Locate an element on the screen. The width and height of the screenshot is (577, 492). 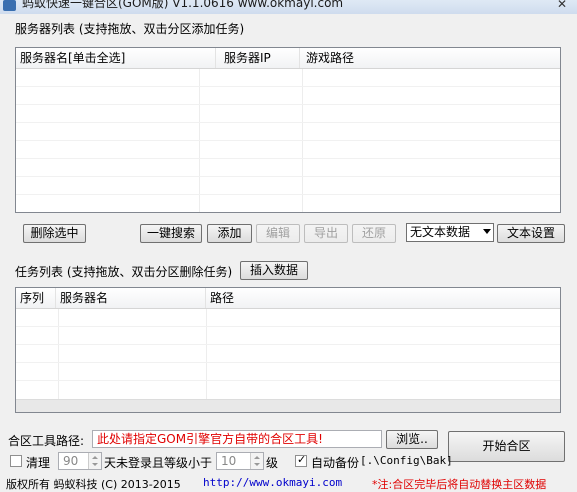
level-stepper: 10 is located at coordinates (240, 461).